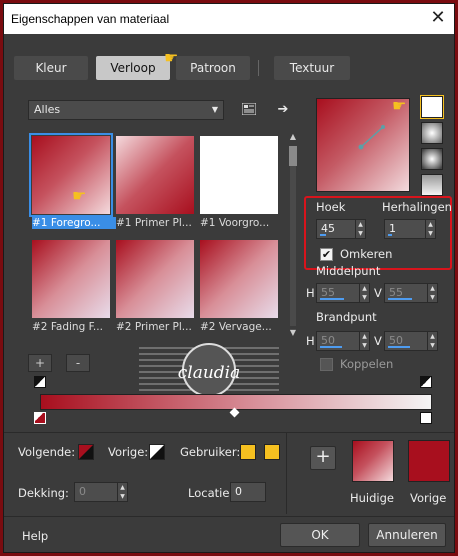  What do you see at coordinates (366, 254) in the screenshot?
I see `invert-label: Omkeren` at bounding box center [366, 254].